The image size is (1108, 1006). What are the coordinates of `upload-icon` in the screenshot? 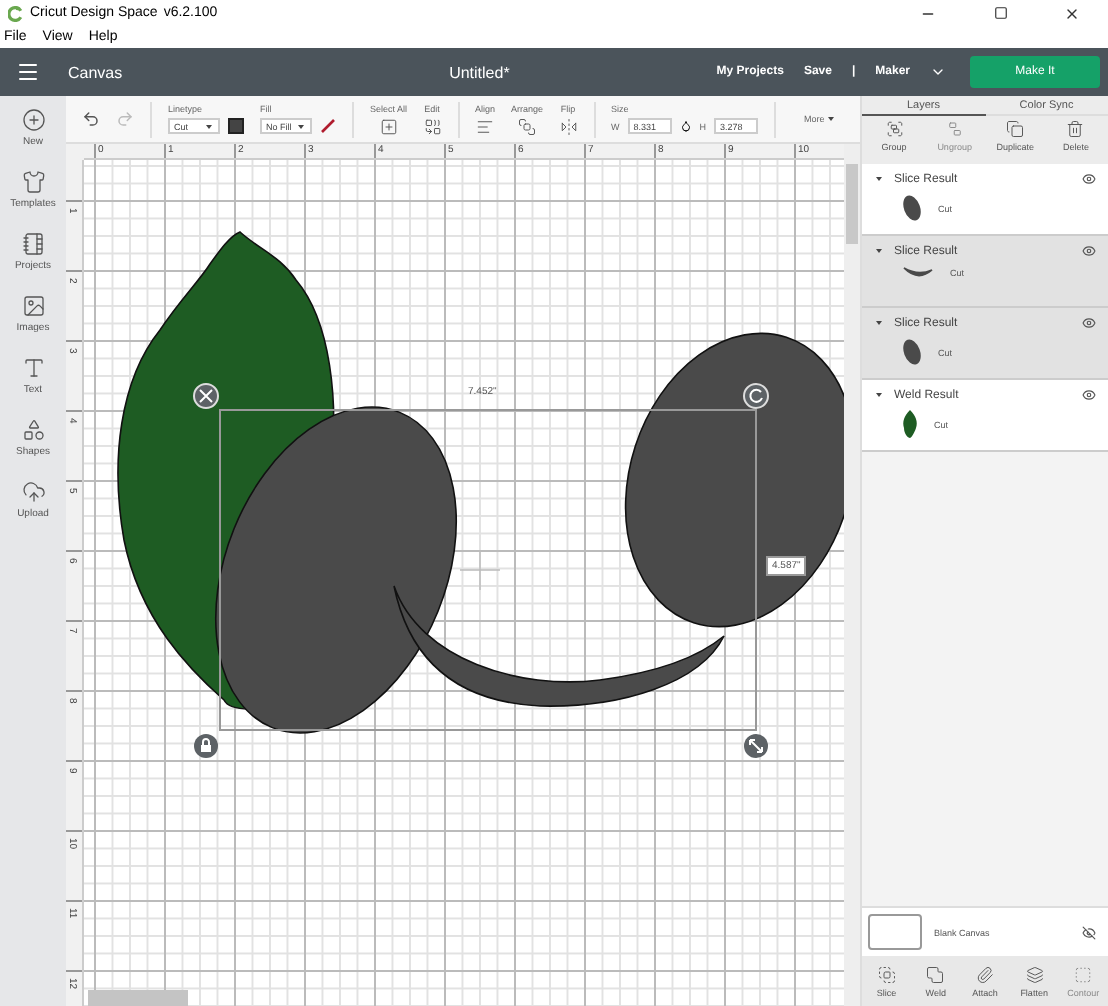 It's located at (33, 492).